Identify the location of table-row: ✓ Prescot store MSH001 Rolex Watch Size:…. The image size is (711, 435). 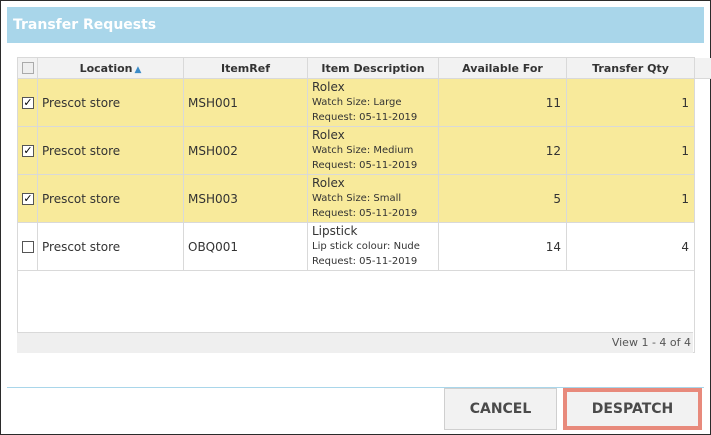
(356, 103).